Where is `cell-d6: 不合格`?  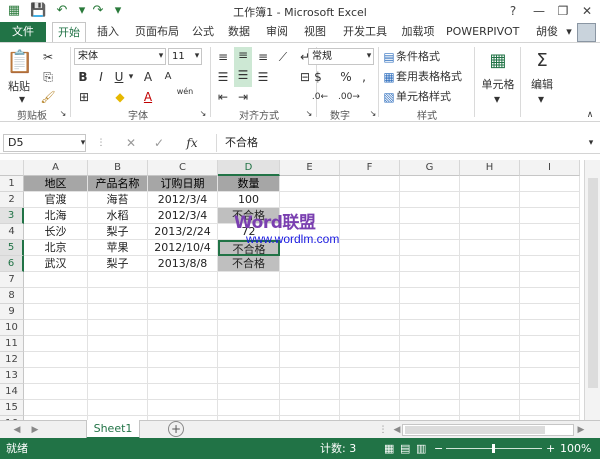
cell-d6: 不合格 is located at coordinates (249, 264).